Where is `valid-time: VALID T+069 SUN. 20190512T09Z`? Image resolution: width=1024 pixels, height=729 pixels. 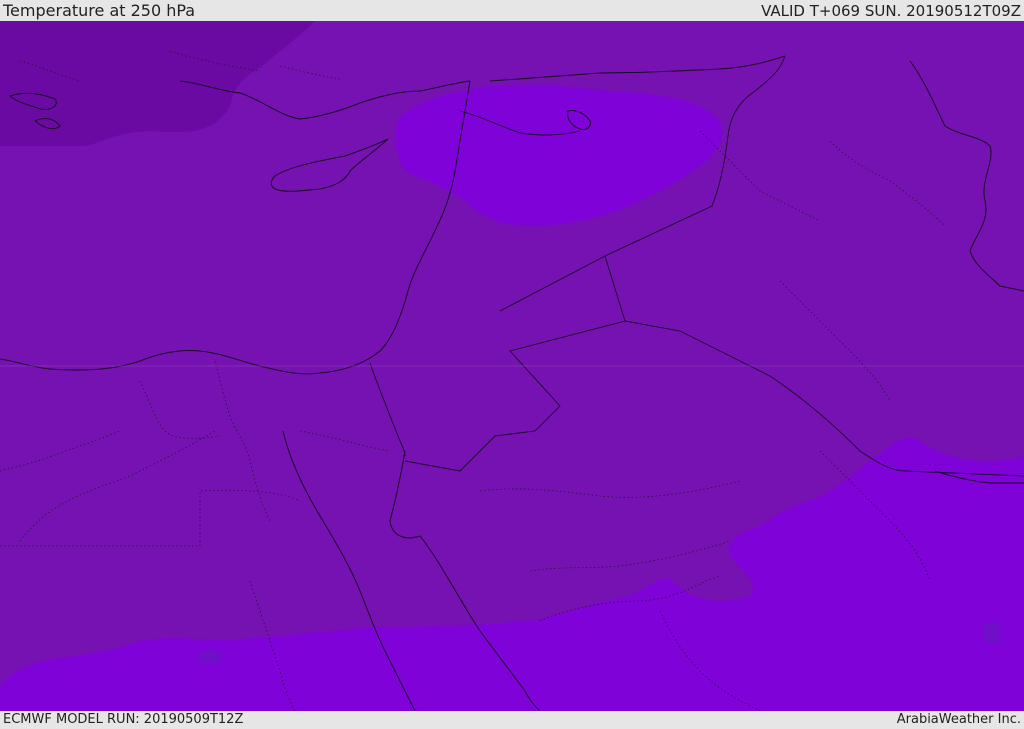 valid-time: VALID T+069 SUN. 20190512T09Z is located at coordinates (891, 11).